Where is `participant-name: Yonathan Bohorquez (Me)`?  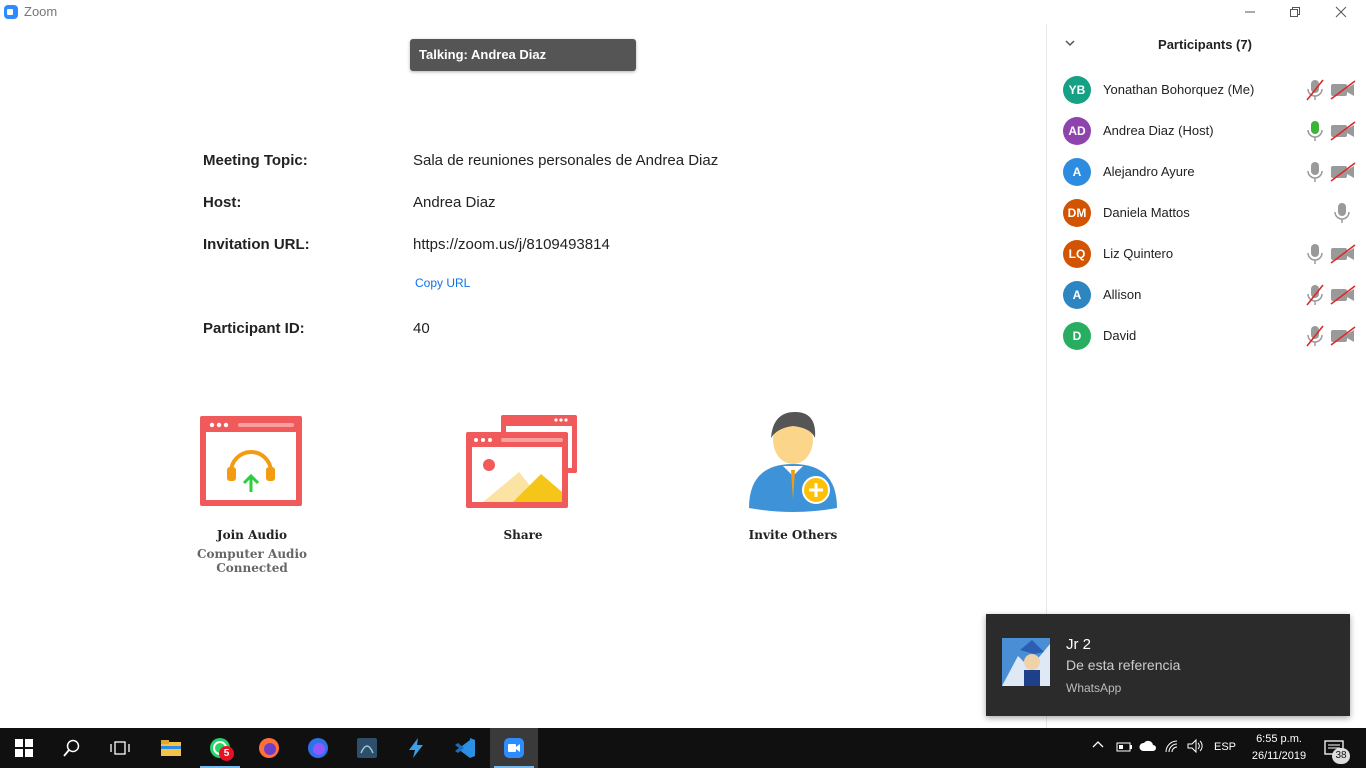 participant-name: Yonathan Bohorquez (Me) is located at coordinates (1179, 89).